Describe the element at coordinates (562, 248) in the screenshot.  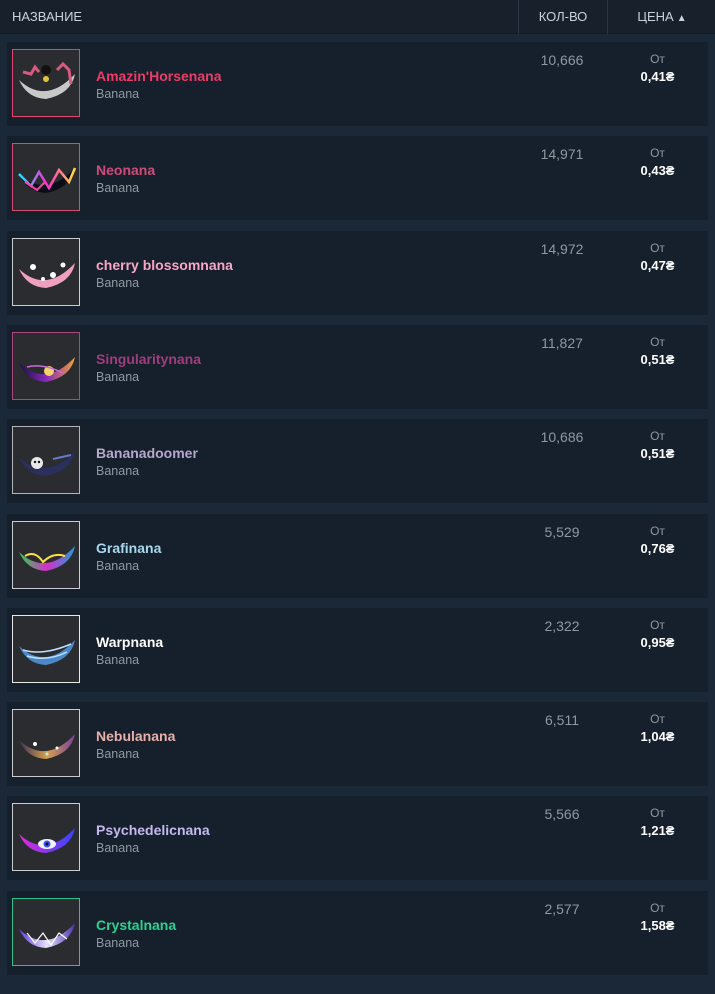
I see `item-quantity: 14,972` at that location.